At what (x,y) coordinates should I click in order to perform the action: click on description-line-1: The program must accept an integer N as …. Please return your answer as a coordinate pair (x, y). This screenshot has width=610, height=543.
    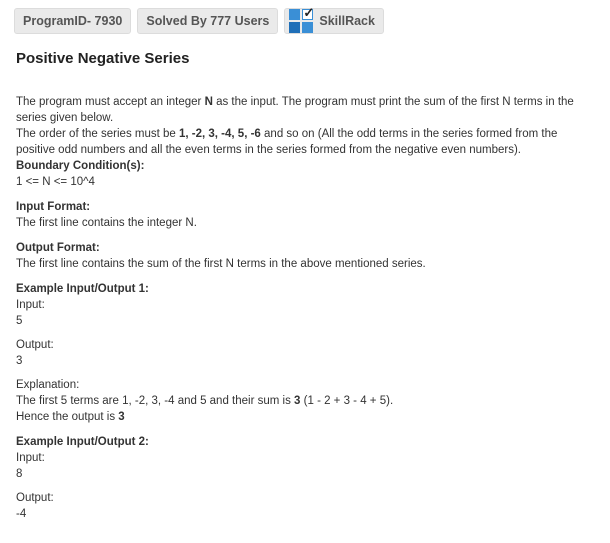
    Looking at the image, I should click on (295, 110).